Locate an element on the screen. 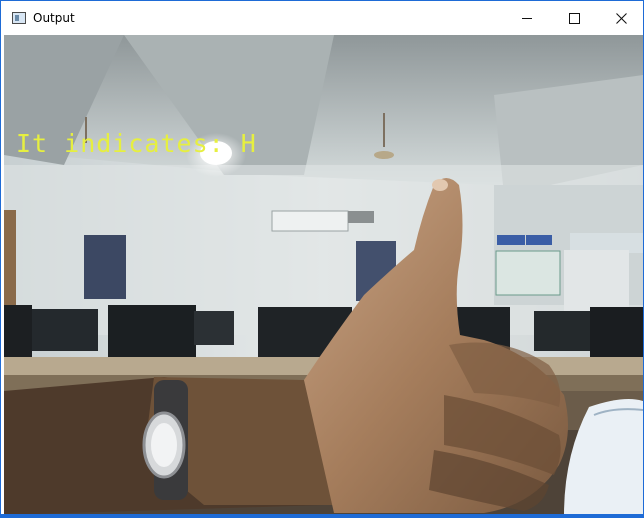  maximize-icon is located at coordinates (574, 18).